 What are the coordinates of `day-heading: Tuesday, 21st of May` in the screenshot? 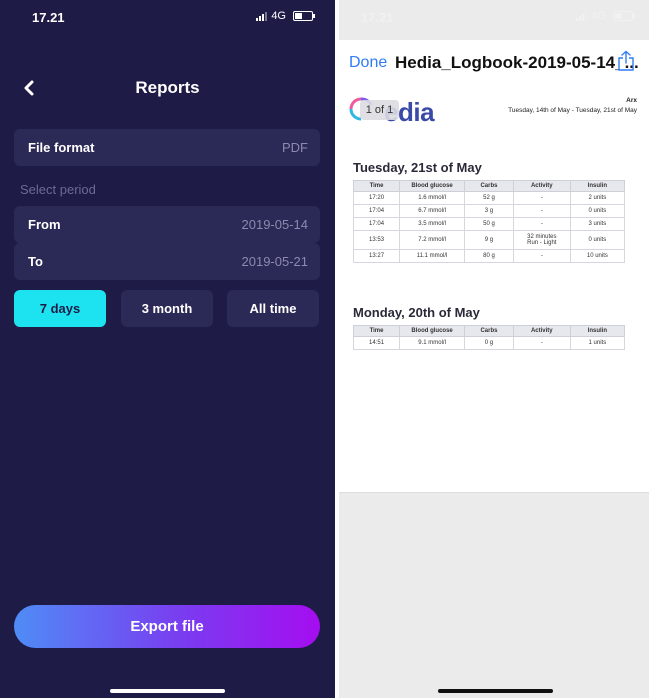 It's located at (417, 167).